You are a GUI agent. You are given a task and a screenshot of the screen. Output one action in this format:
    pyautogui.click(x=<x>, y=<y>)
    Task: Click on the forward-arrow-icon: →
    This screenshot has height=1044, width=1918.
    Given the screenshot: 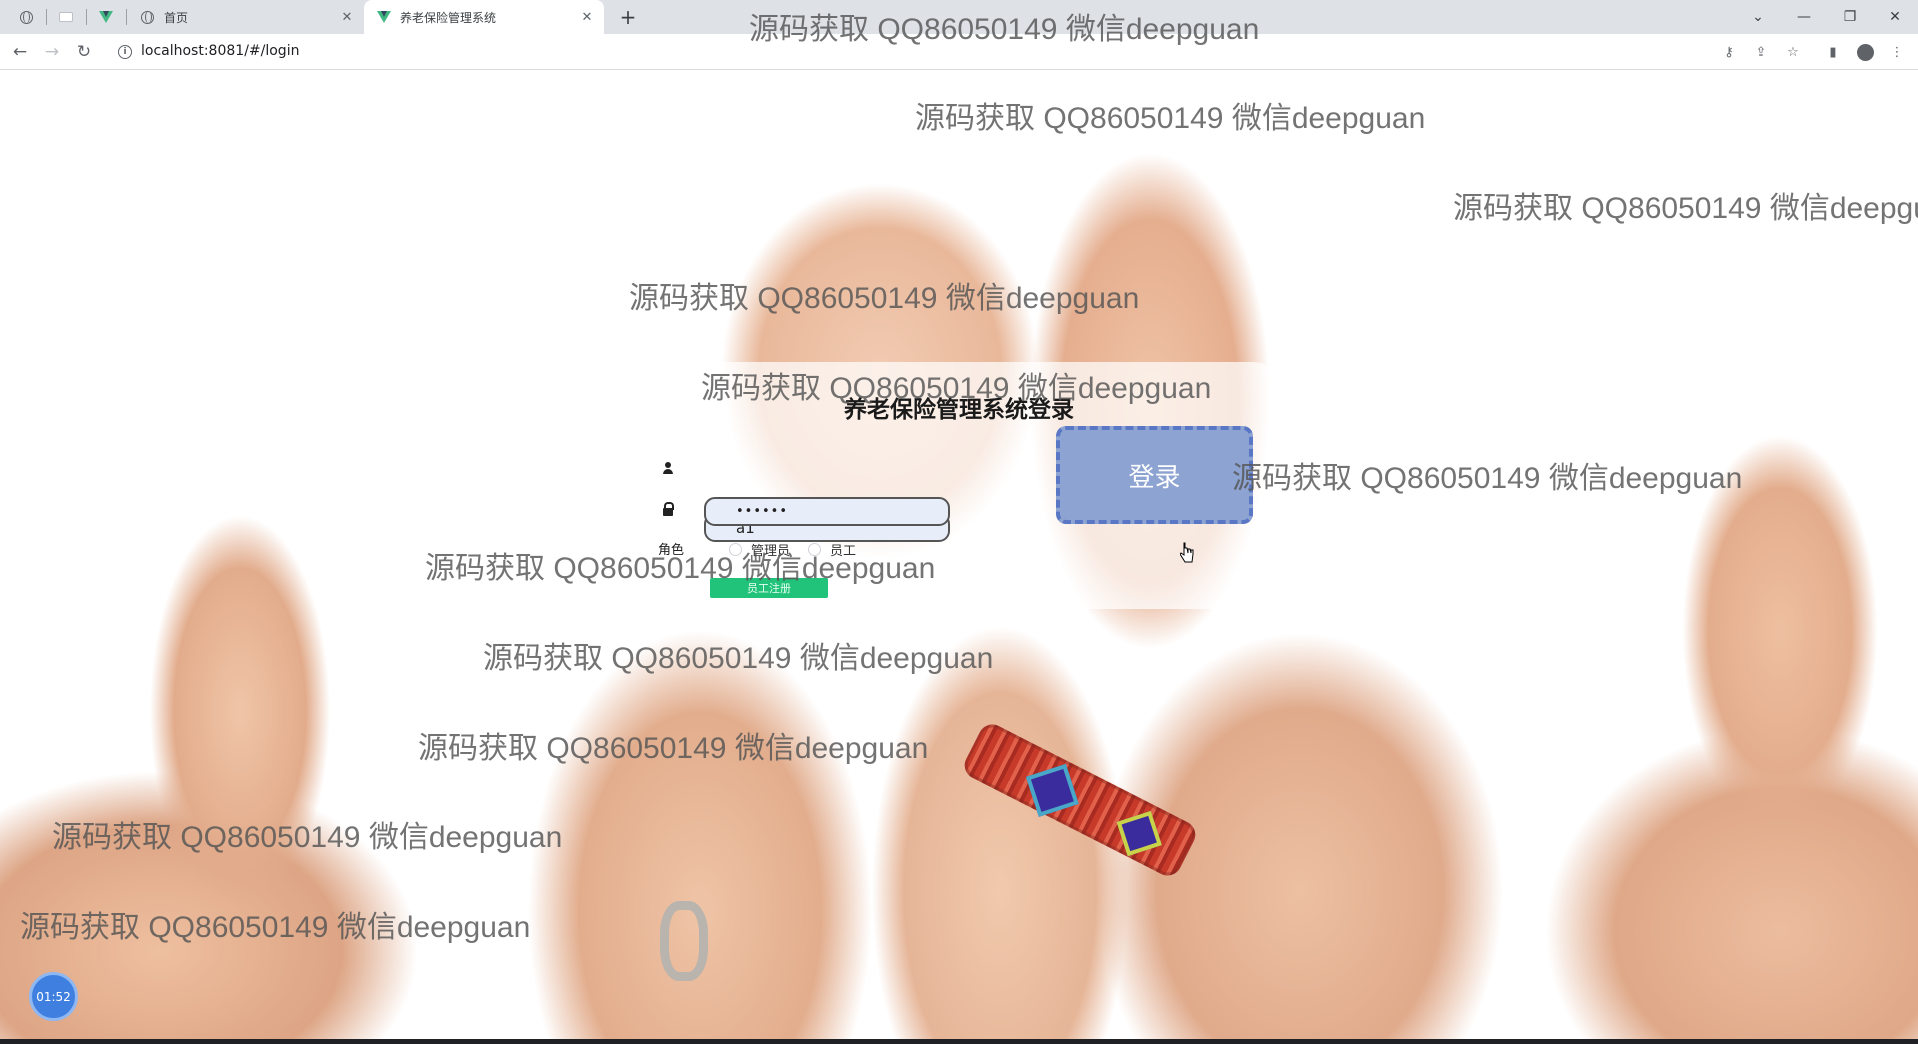 What is the action you would take?
    pyautogui.click(x=52, y=52)
    